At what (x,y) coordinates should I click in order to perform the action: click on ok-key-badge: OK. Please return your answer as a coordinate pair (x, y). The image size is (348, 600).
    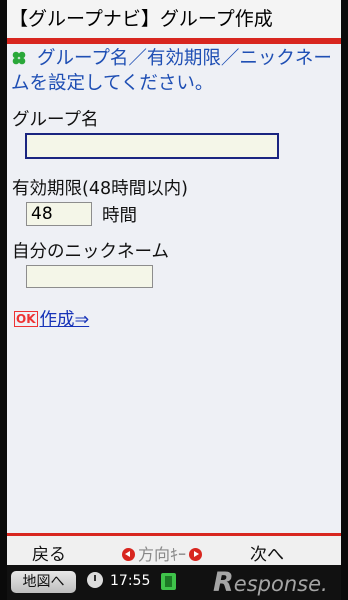
    Looking at the image, I should click on (26, 319).